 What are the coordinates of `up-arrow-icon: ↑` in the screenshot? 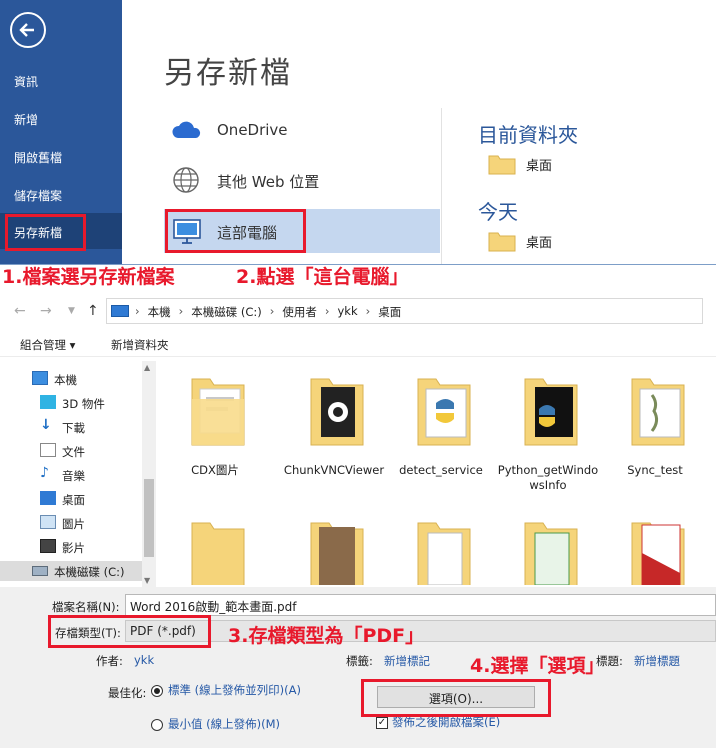 It's located at (93, 311).